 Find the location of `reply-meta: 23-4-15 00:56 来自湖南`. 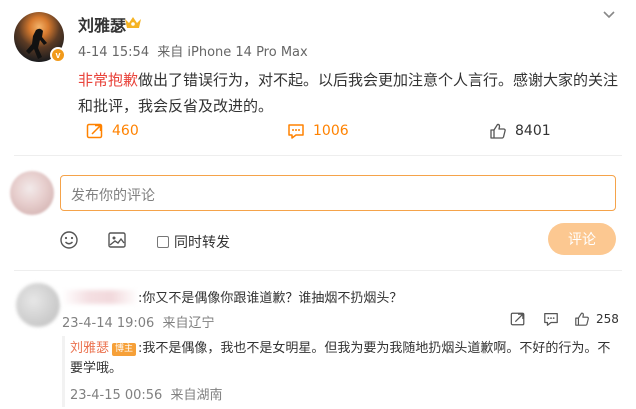

reply-meta: 23-4-15 00:56 来自湖南 is located at coordinates (148, 393).